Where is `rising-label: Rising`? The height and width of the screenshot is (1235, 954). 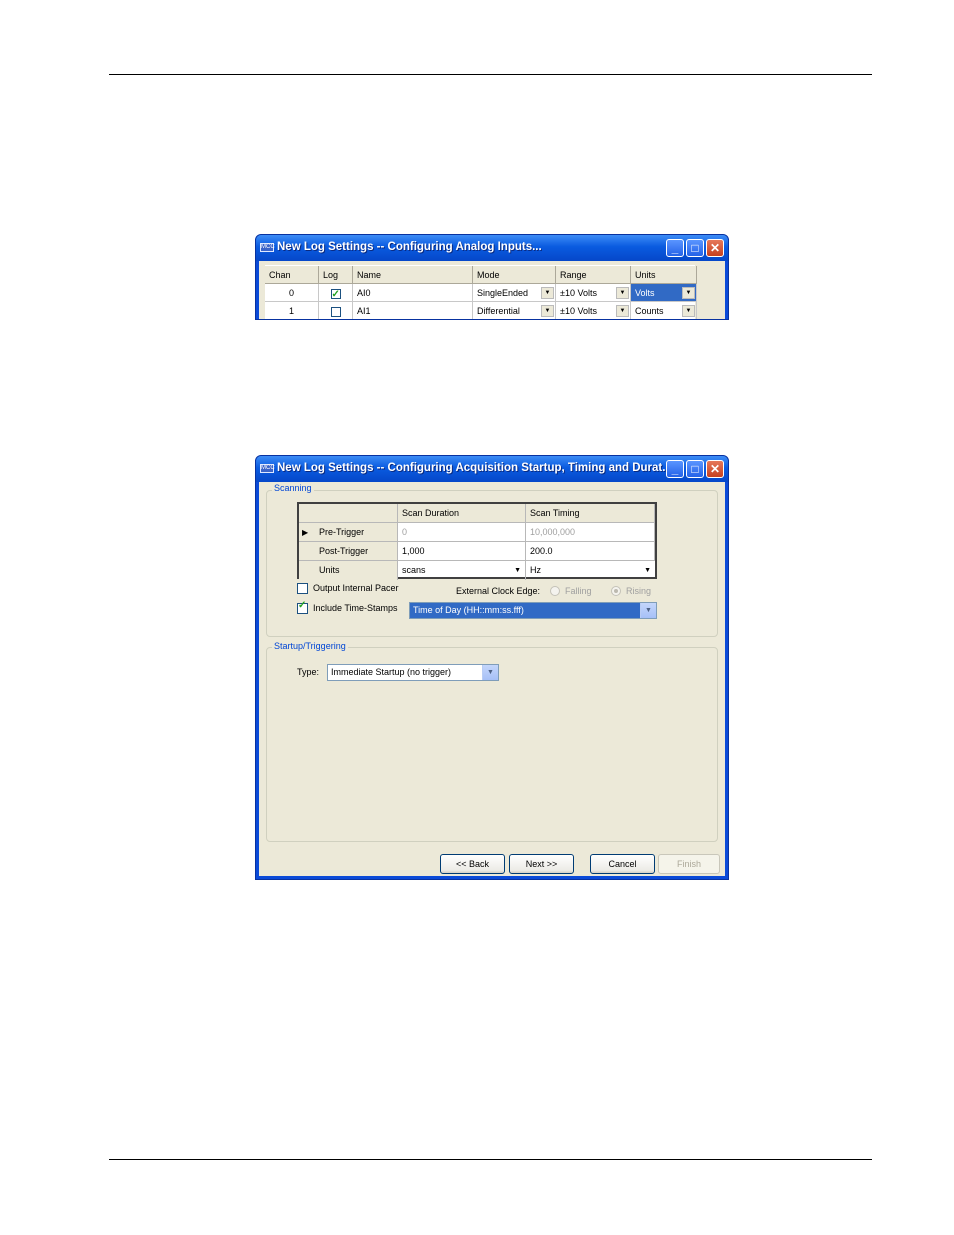
rising-label: Rising is located at coordinates (639, 591).